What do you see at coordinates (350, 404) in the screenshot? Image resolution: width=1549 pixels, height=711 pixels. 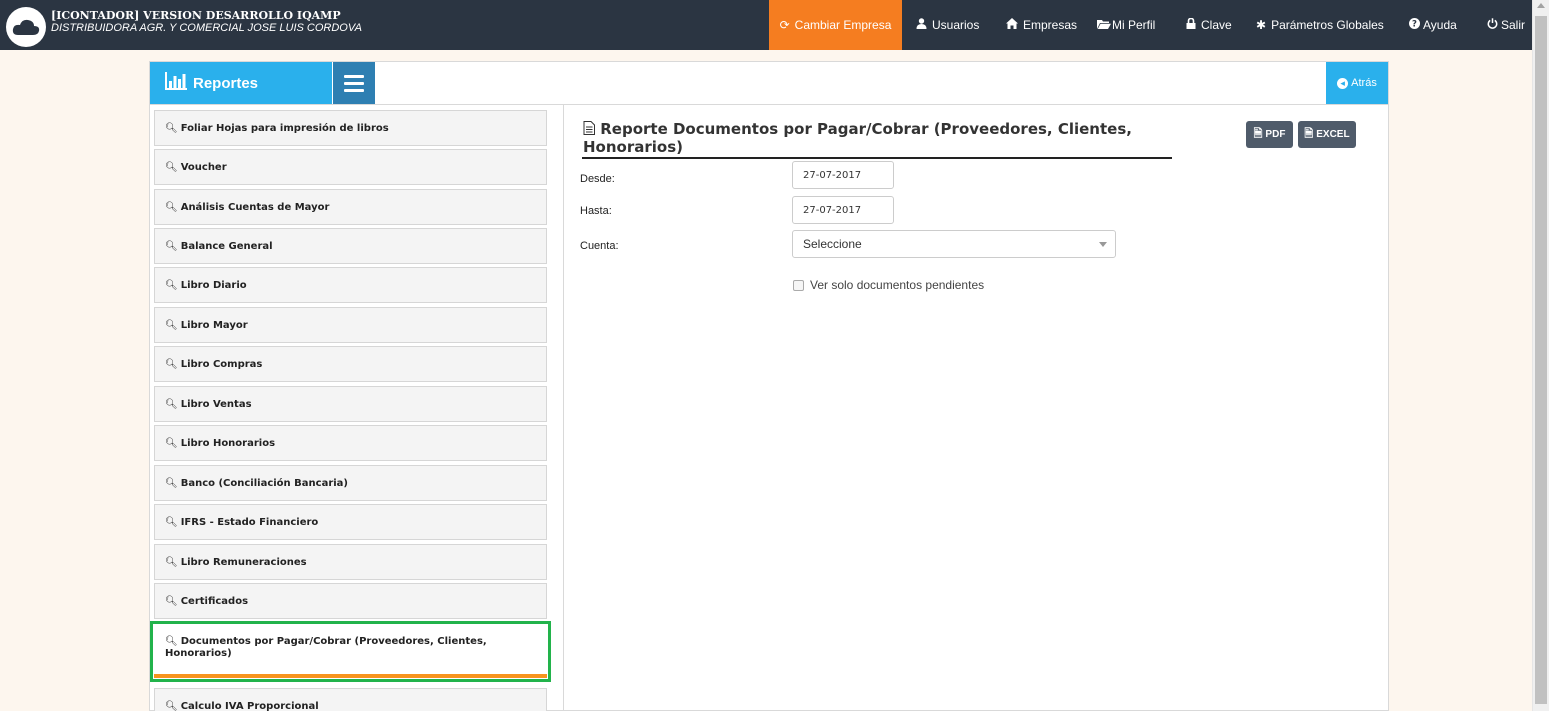 I see `report-item-libro-ventas: 🔍︎ Libro Ventas` at bounding box center [350, 404].